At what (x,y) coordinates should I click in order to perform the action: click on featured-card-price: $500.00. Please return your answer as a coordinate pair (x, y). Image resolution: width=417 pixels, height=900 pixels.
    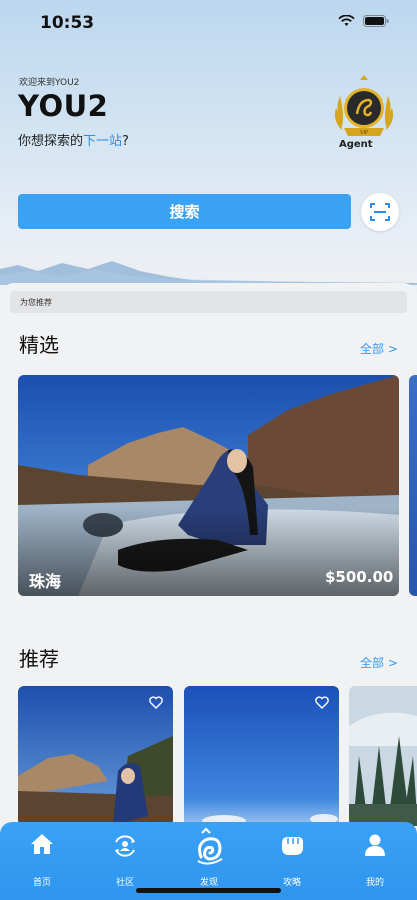
    Looking at the image, I should click on (359, 577).